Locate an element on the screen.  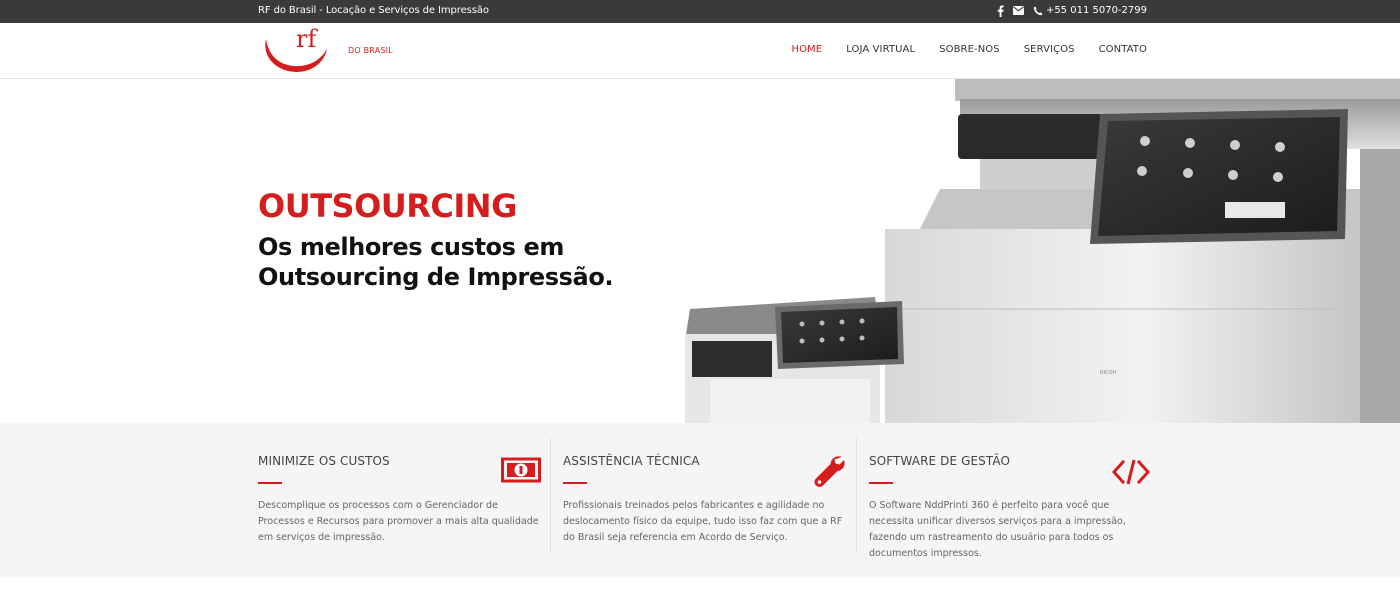
logo-subtitle: DO BRASIL is located at coordinates (370, 50).